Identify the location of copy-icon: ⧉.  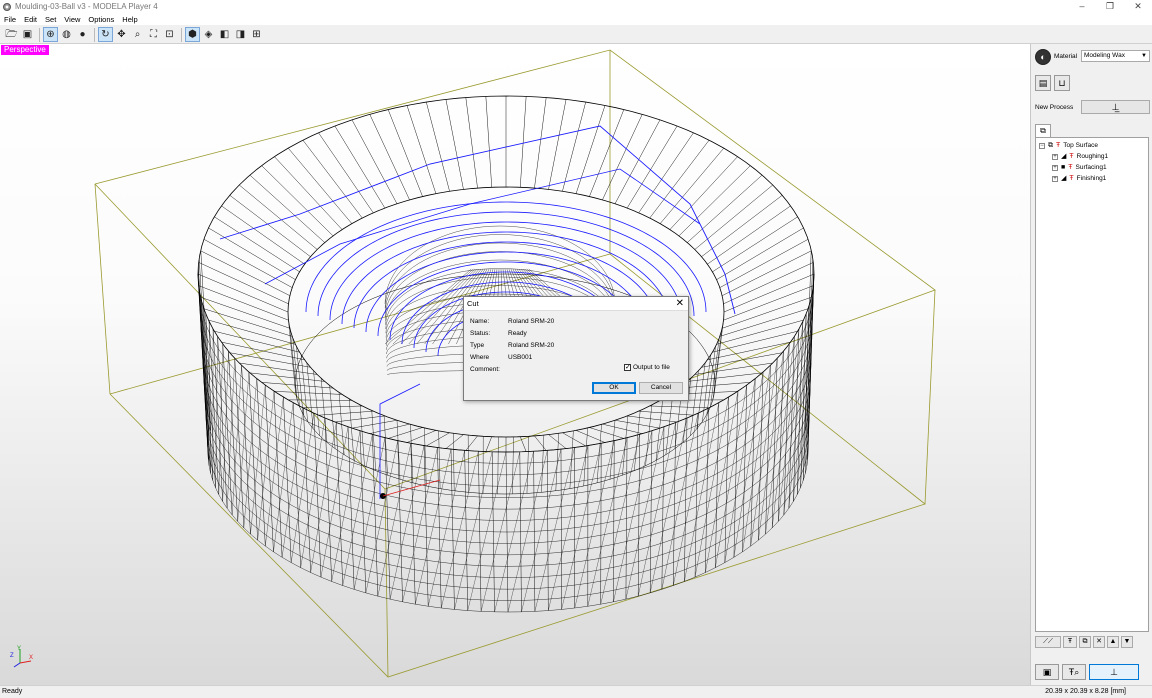
(1085, 642).